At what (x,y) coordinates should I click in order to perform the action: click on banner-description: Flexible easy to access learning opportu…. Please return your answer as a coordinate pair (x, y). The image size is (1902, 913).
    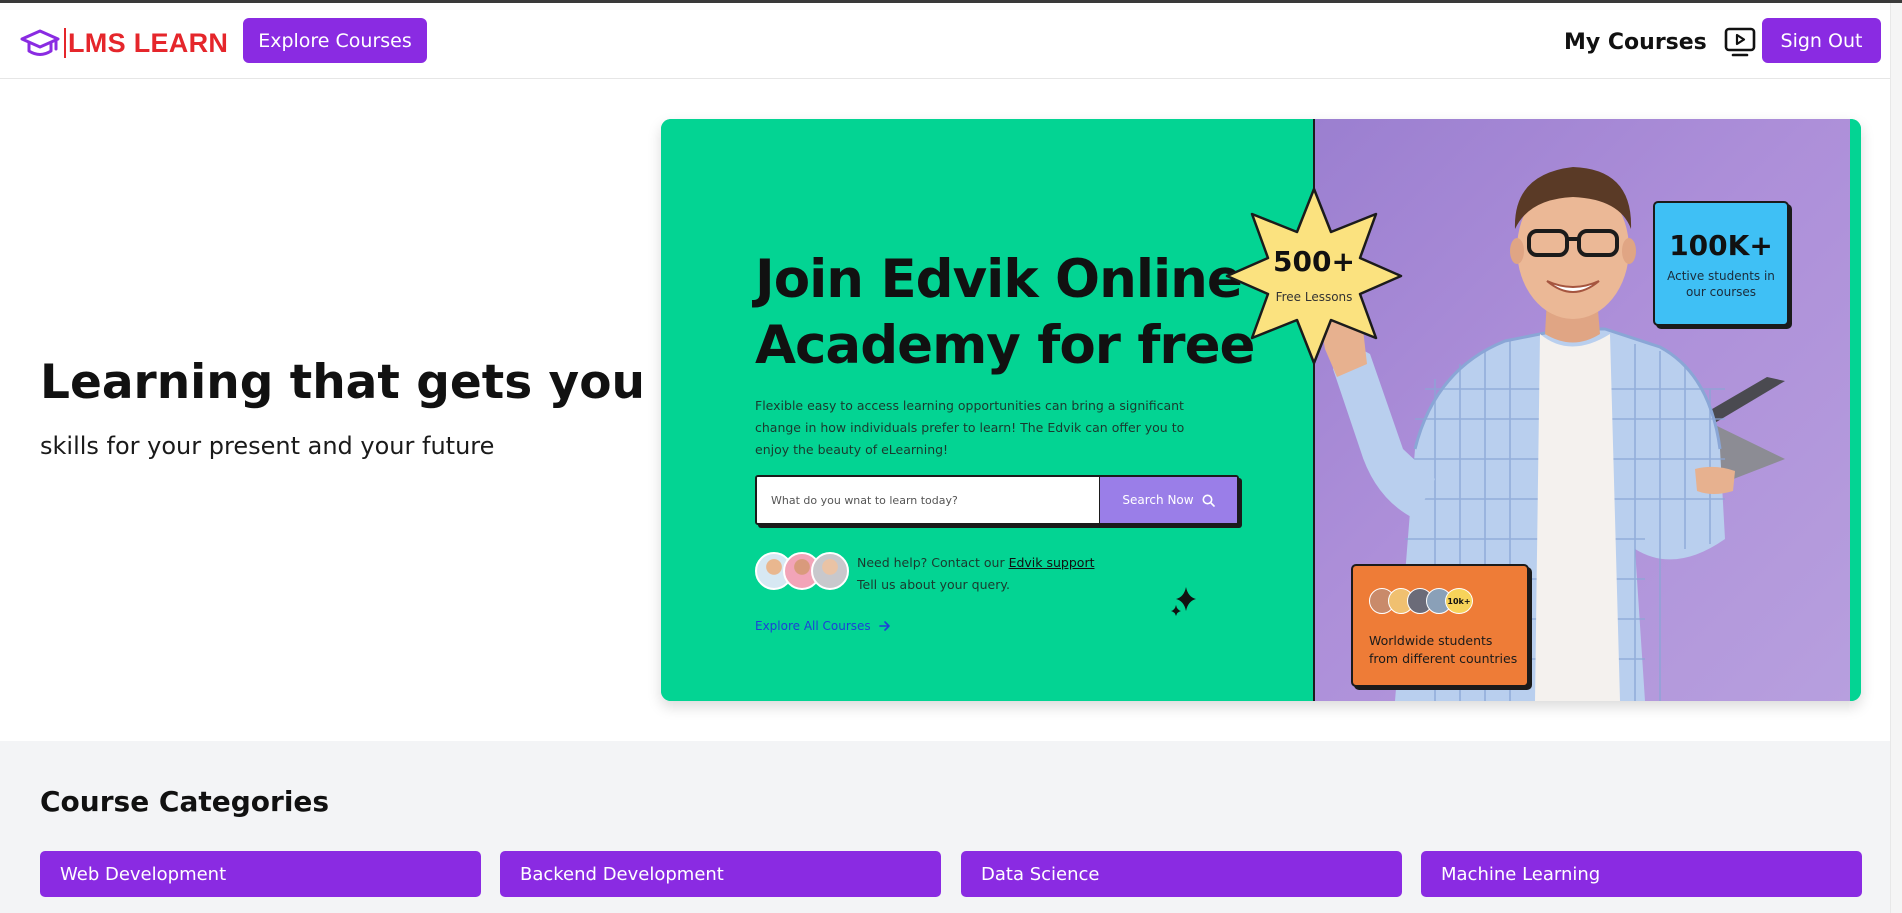
    Looking at the image, I should click on (970, 427).